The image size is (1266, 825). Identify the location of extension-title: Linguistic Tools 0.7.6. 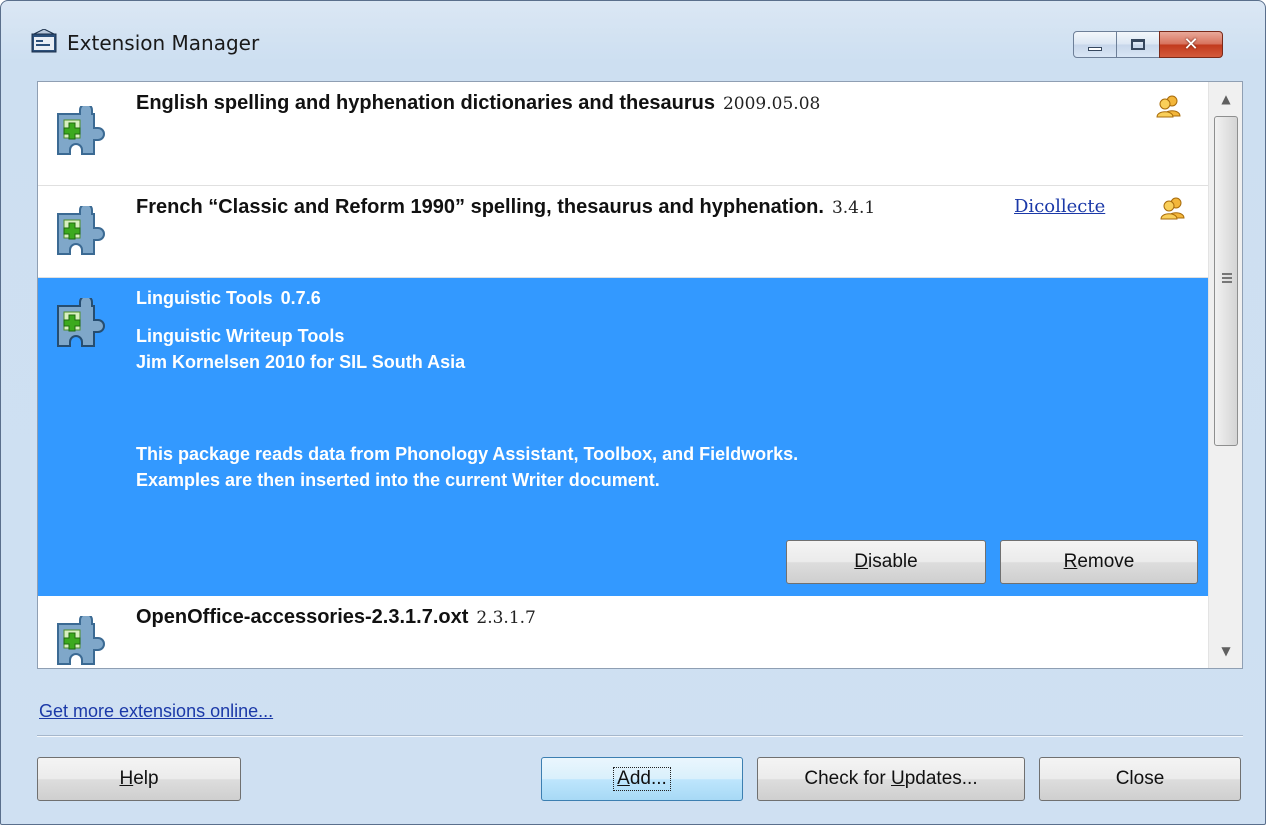
(228, 298).